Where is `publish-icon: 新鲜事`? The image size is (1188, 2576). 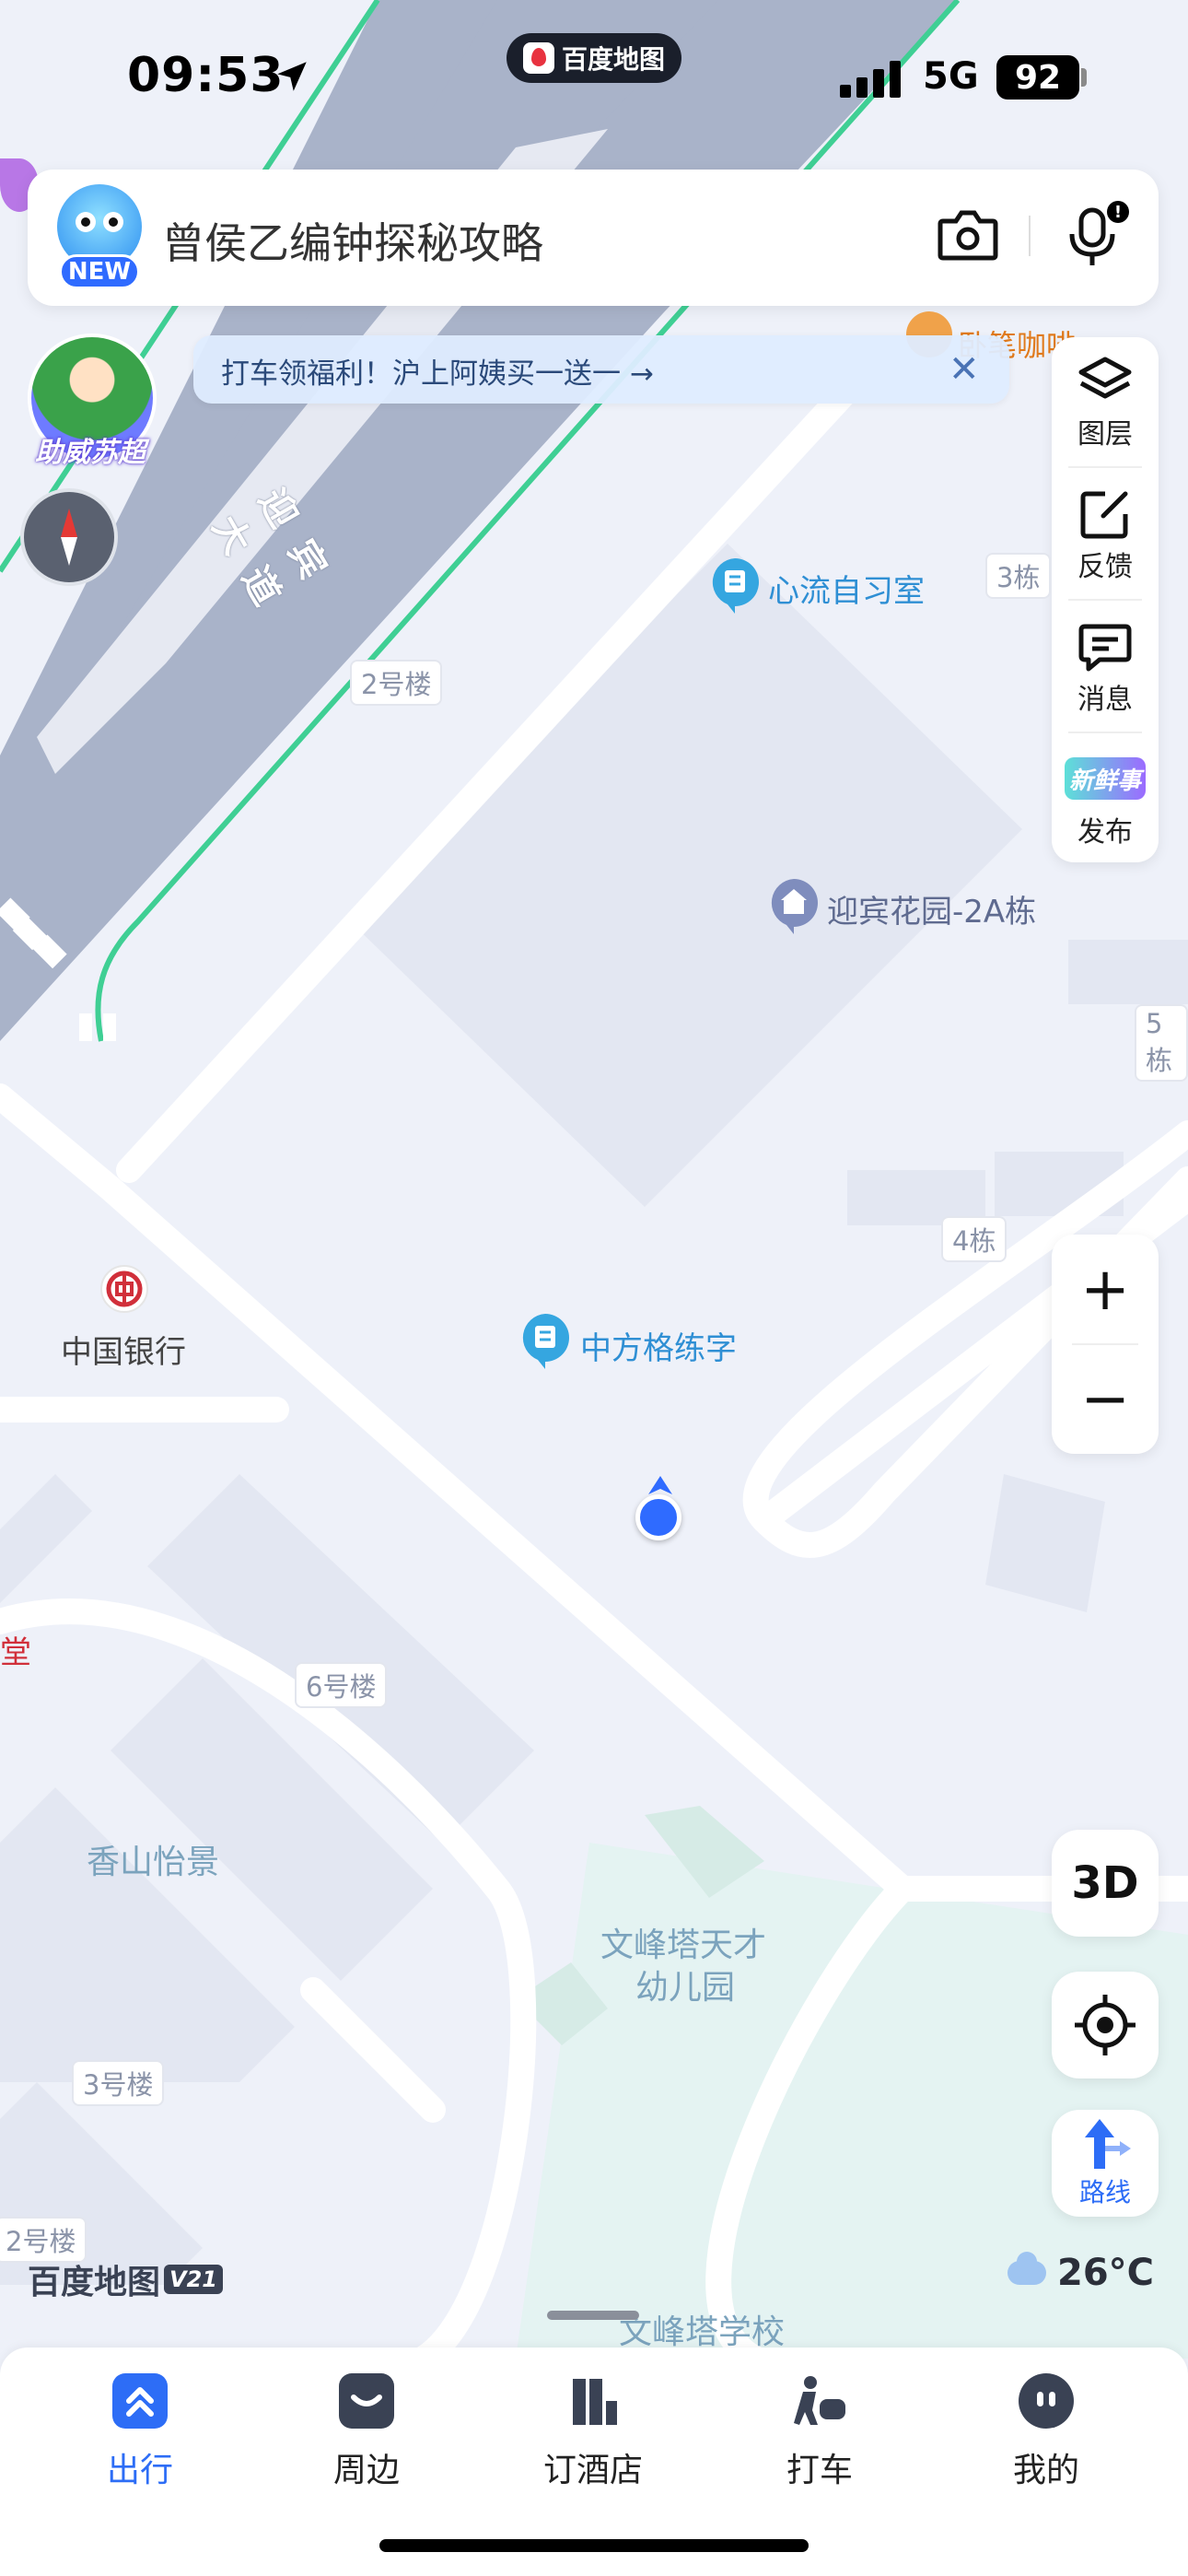 publish-icon: 新鲜事 is located at coordinates (1105, 778).